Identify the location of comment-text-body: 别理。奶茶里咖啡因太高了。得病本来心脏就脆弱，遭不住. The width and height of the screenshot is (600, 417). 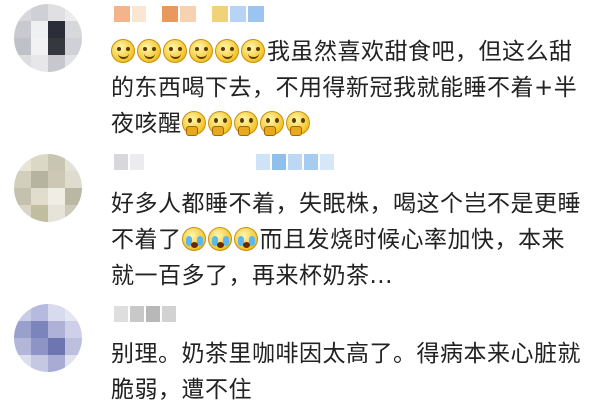
(346, 372).